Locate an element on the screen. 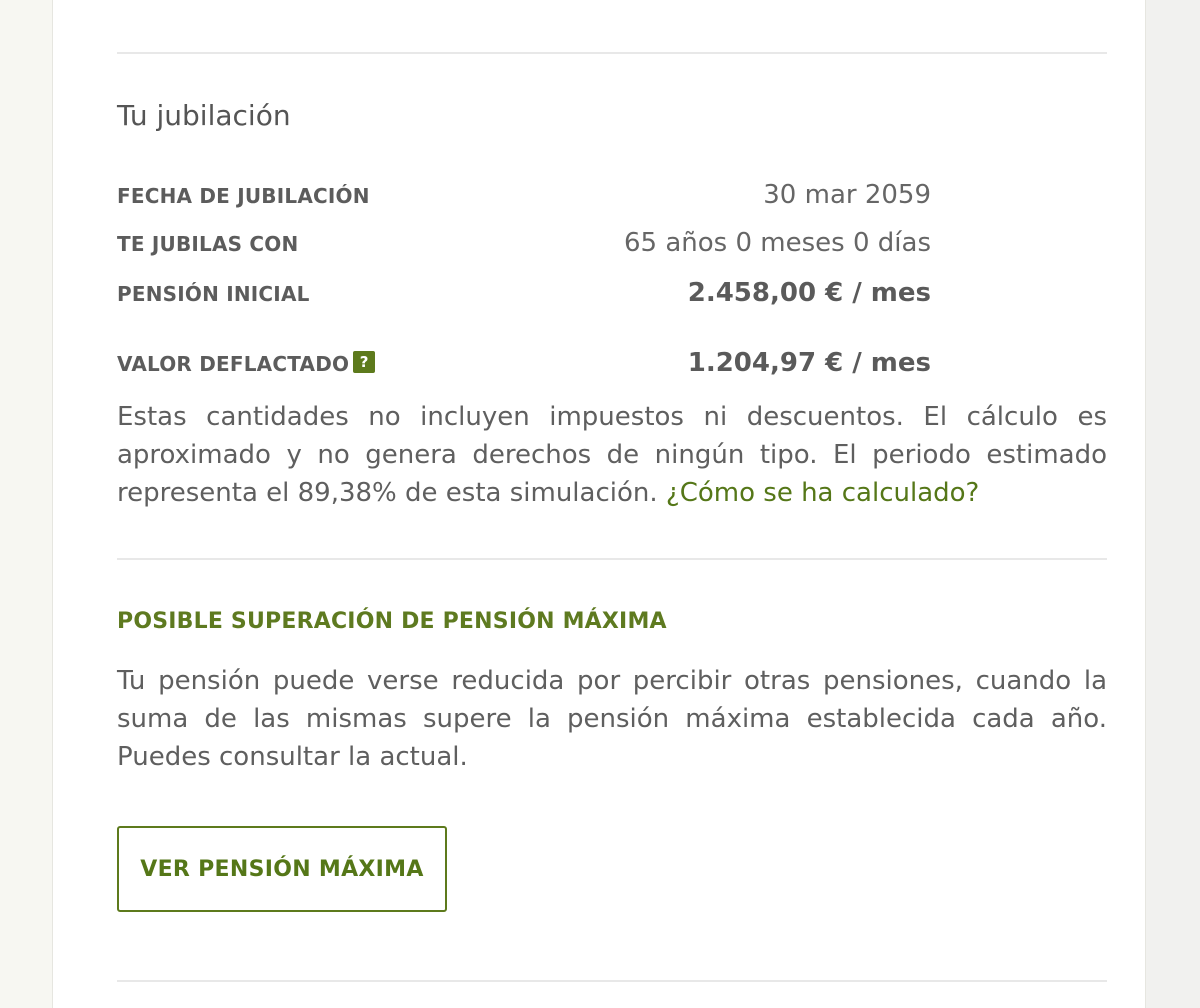 This screenshot has height=1008, width=1200. page-background-right is located at coordinates (1173, 504).